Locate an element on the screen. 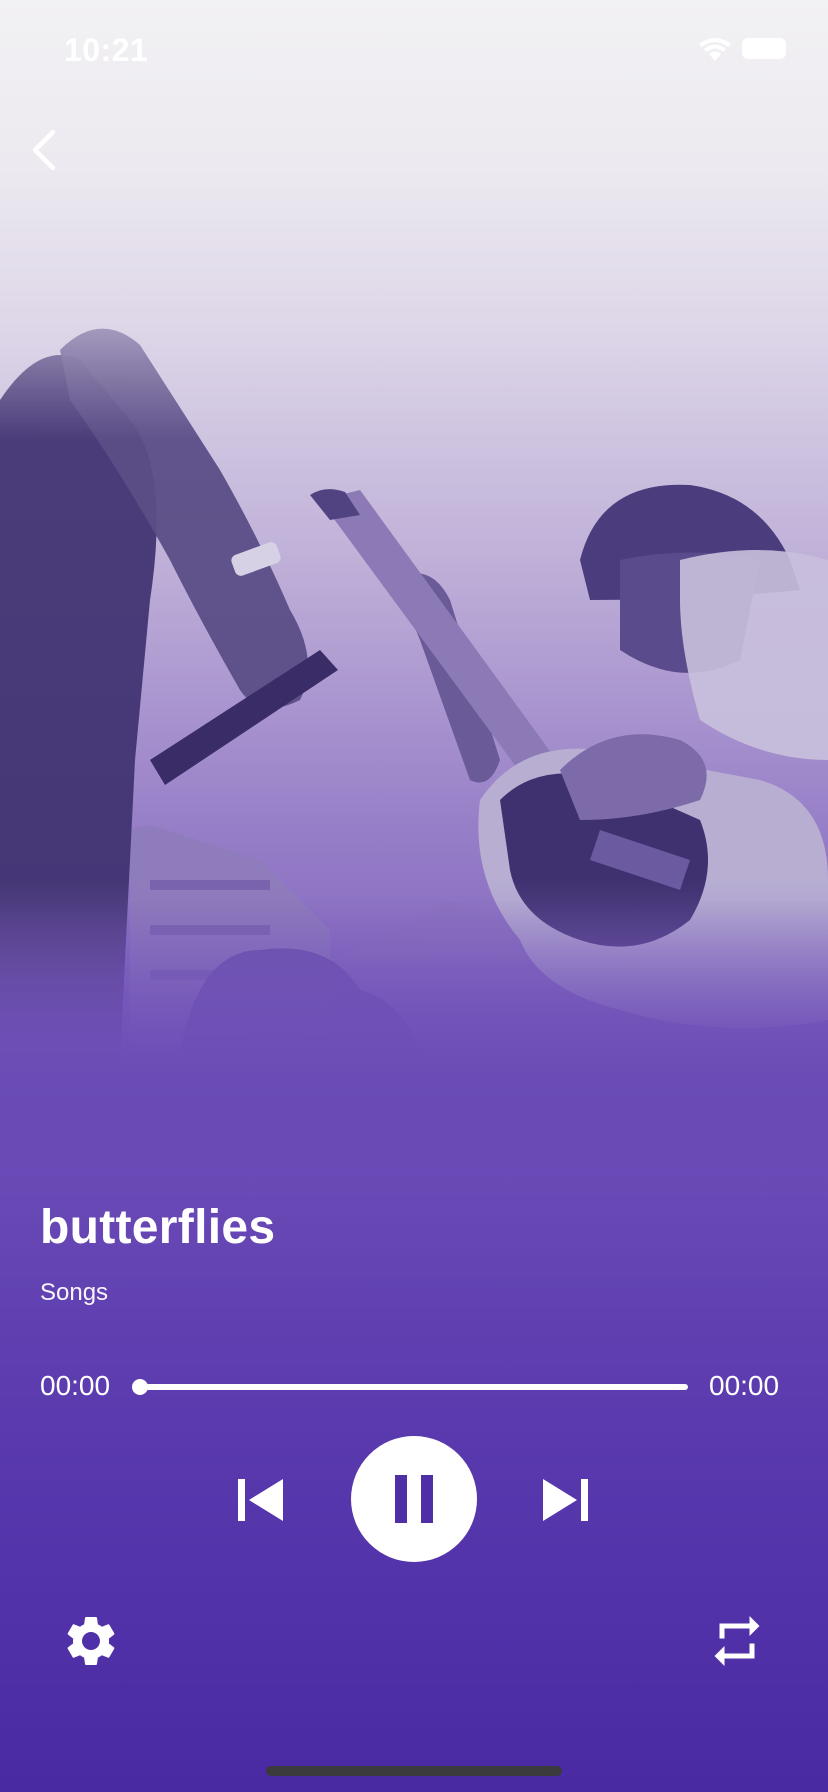 The width and height of the screenshot is (828, 1792). repeat-icon is located at coordinates (737, 1641).